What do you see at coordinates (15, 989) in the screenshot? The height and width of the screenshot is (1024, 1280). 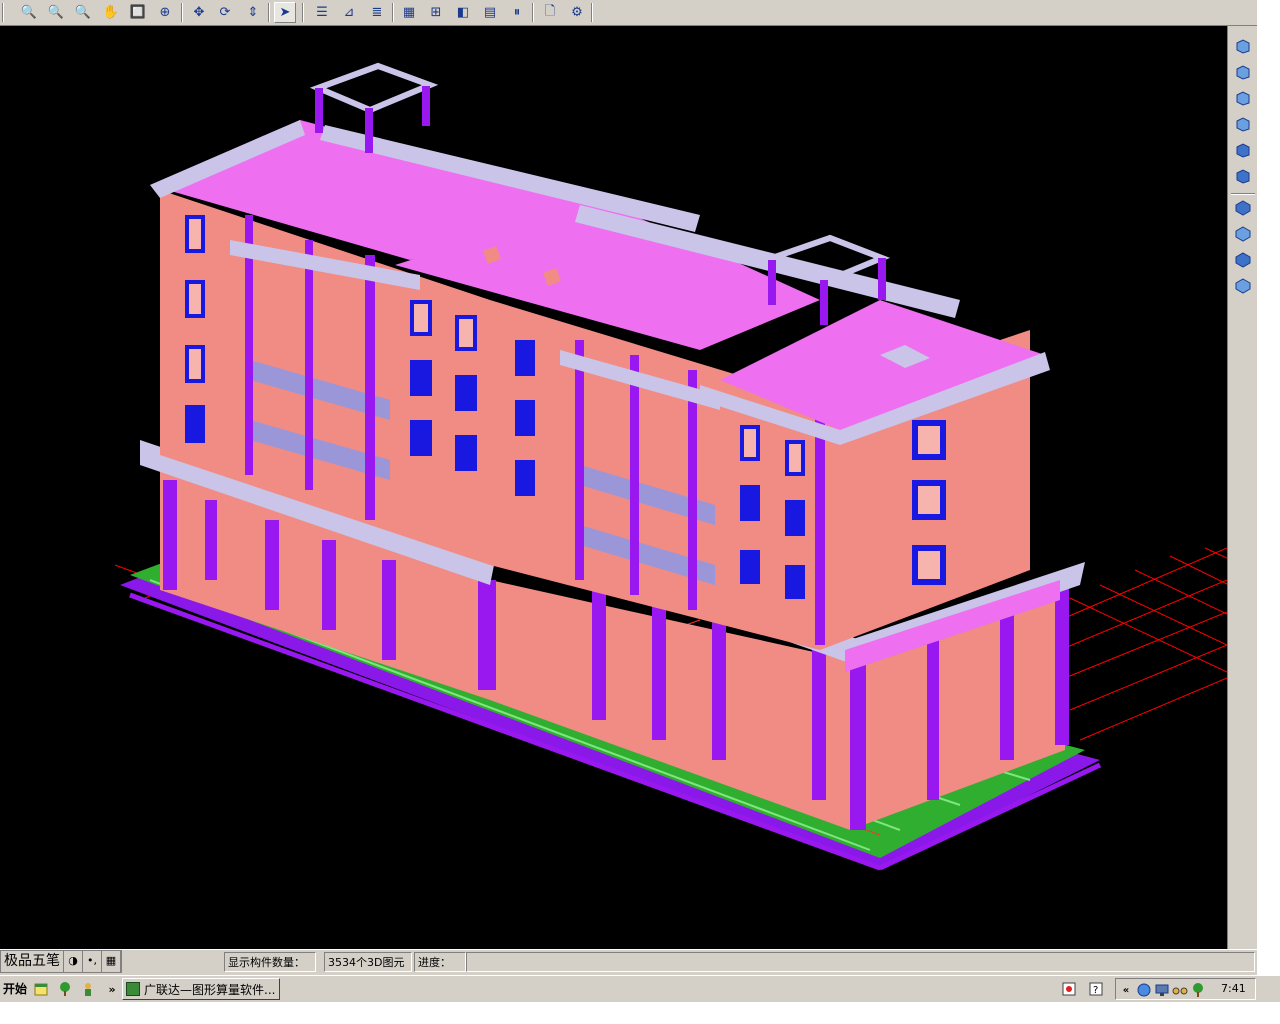 I see `start-button: 开始` at bounding box center [15, 989].